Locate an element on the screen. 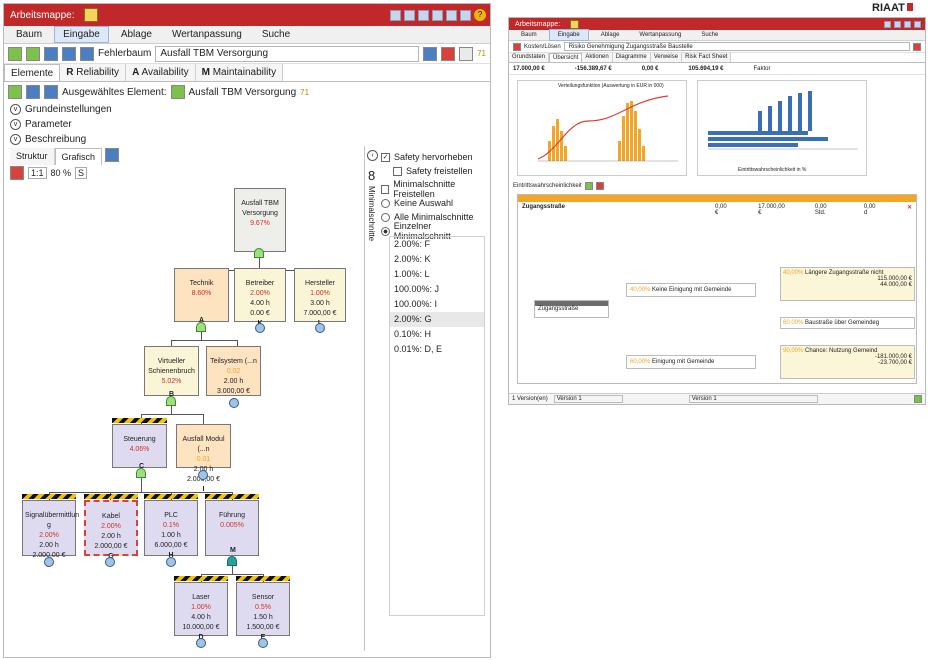  move-icon is located at coordinates (51, 92).